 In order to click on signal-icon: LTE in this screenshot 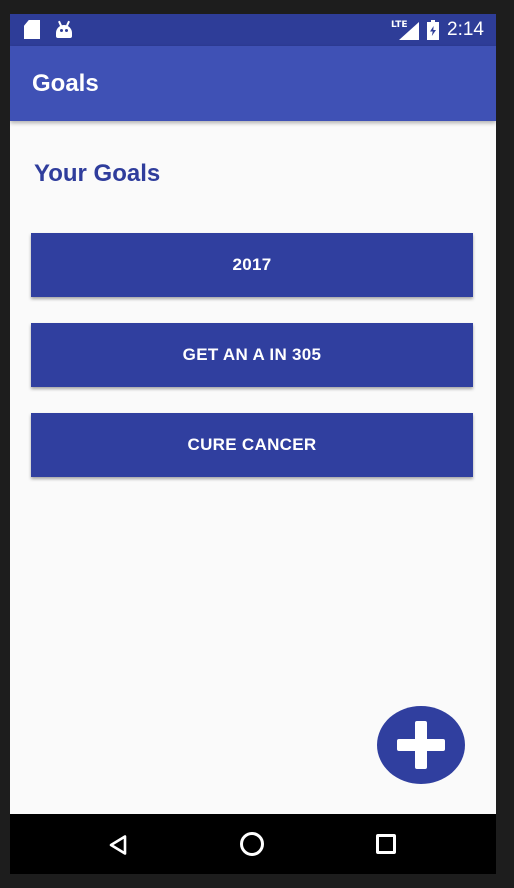, I will do `click(405, 30)`.